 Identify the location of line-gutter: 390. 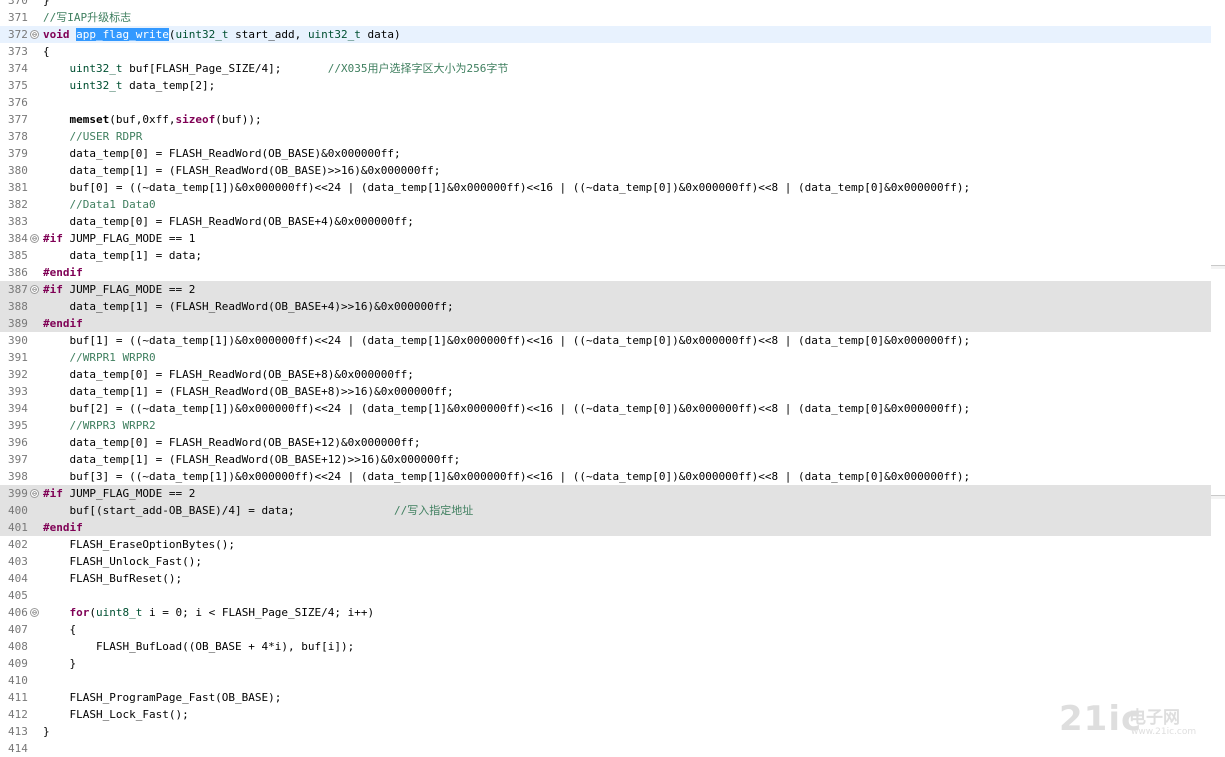
(21, 340).